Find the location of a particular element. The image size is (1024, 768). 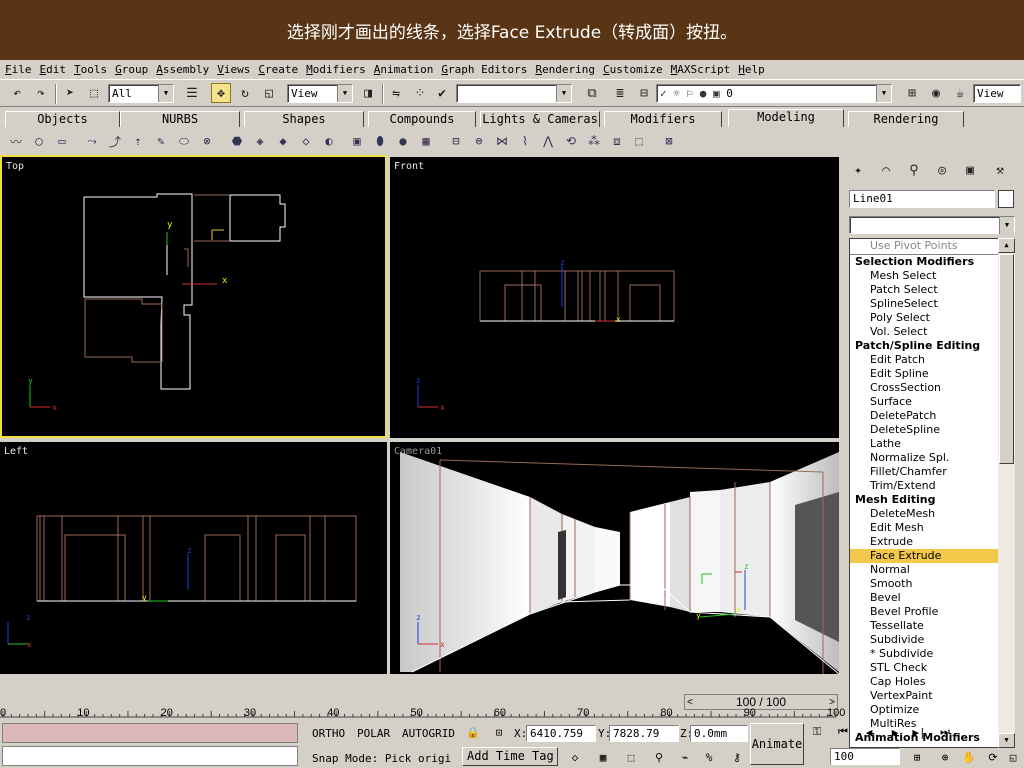

optimize-icon: ◇ is located at coordinates (306, 141).